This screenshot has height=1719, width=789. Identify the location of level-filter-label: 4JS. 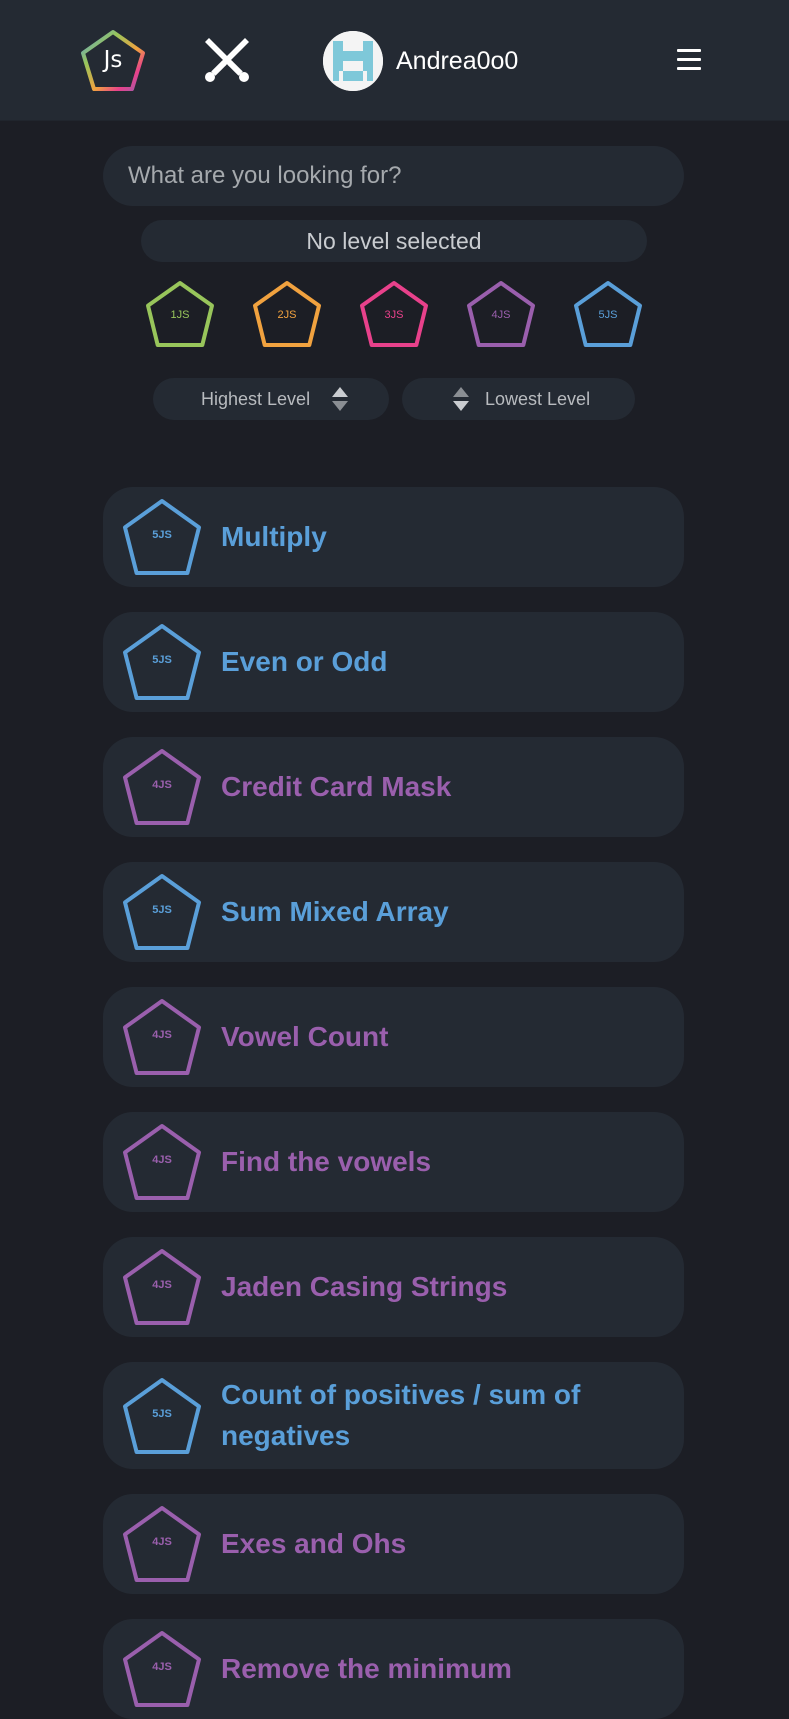
(501, 315).